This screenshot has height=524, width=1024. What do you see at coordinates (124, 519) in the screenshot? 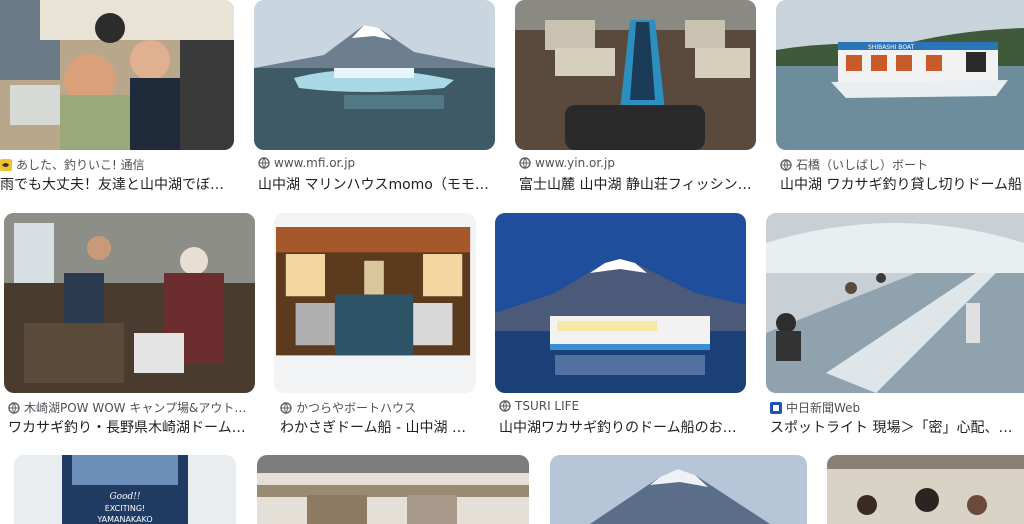
I see `svg-text: YAMANAKAKO` at bounding box center [124, 519].